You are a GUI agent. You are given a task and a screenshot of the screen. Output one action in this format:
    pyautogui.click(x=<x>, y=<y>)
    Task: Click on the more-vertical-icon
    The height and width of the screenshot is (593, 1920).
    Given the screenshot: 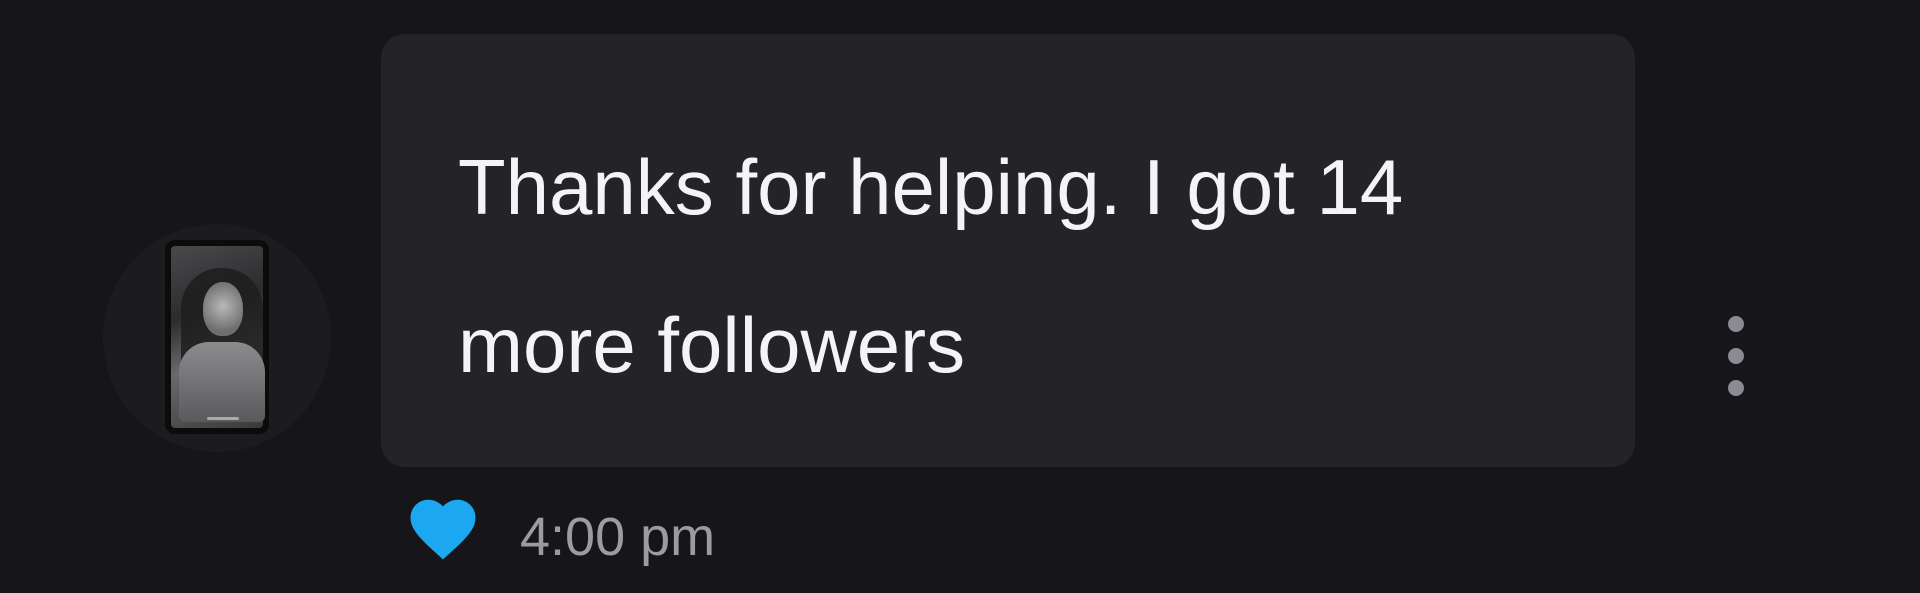 What is the action you would take?
    pyautogui.click(x=1736, y=324)
    